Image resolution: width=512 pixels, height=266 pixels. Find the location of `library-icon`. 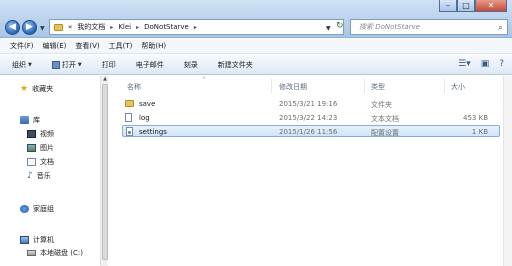

library-icon is located at coordinates (24, 120).